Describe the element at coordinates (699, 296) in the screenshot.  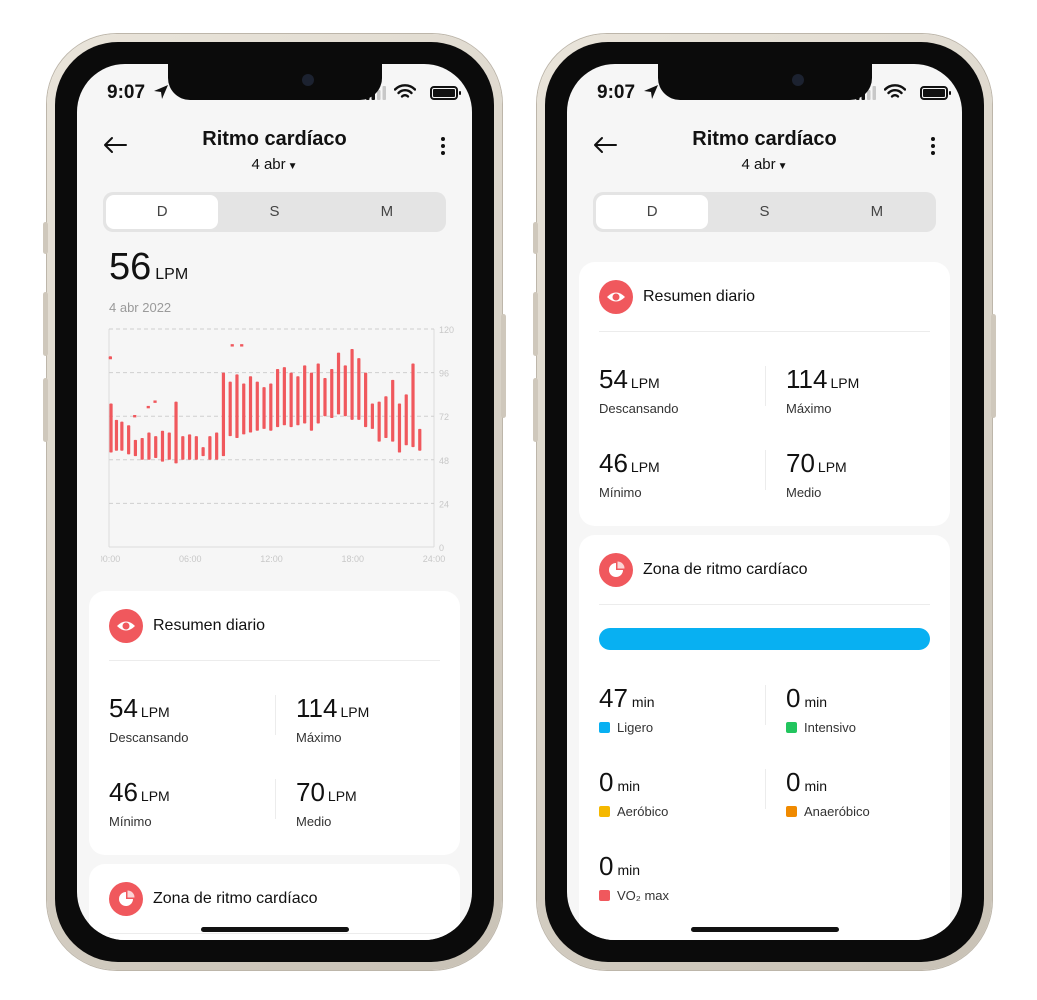
I see `daily-summary-title: Resumen diario` at that location.